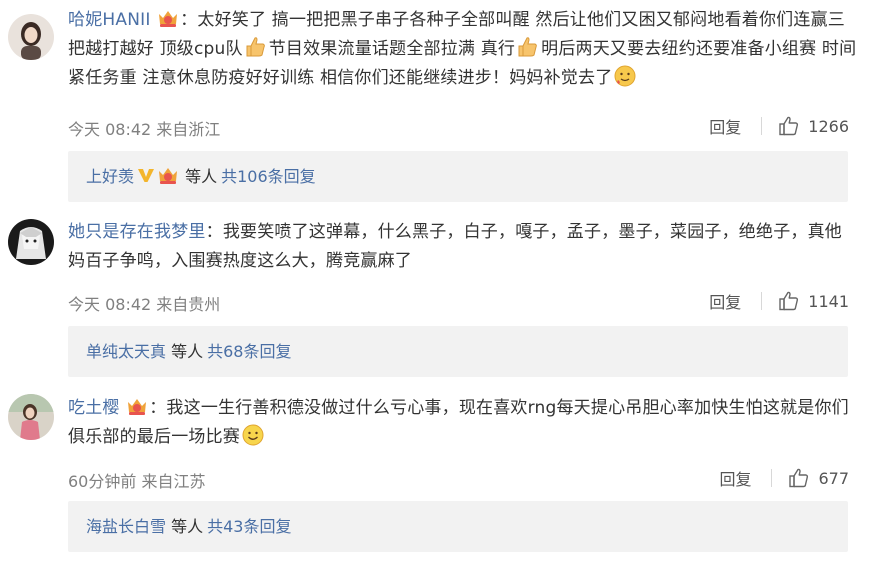  I want to click on like-button: 1266, so click(813, 126).